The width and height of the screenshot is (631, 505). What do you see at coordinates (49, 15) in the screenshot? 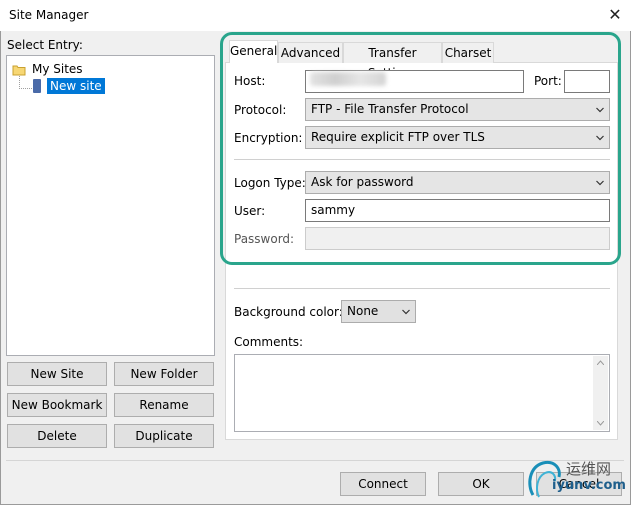
I see `window-title: Site Manager` at bounding box center [49, 15].